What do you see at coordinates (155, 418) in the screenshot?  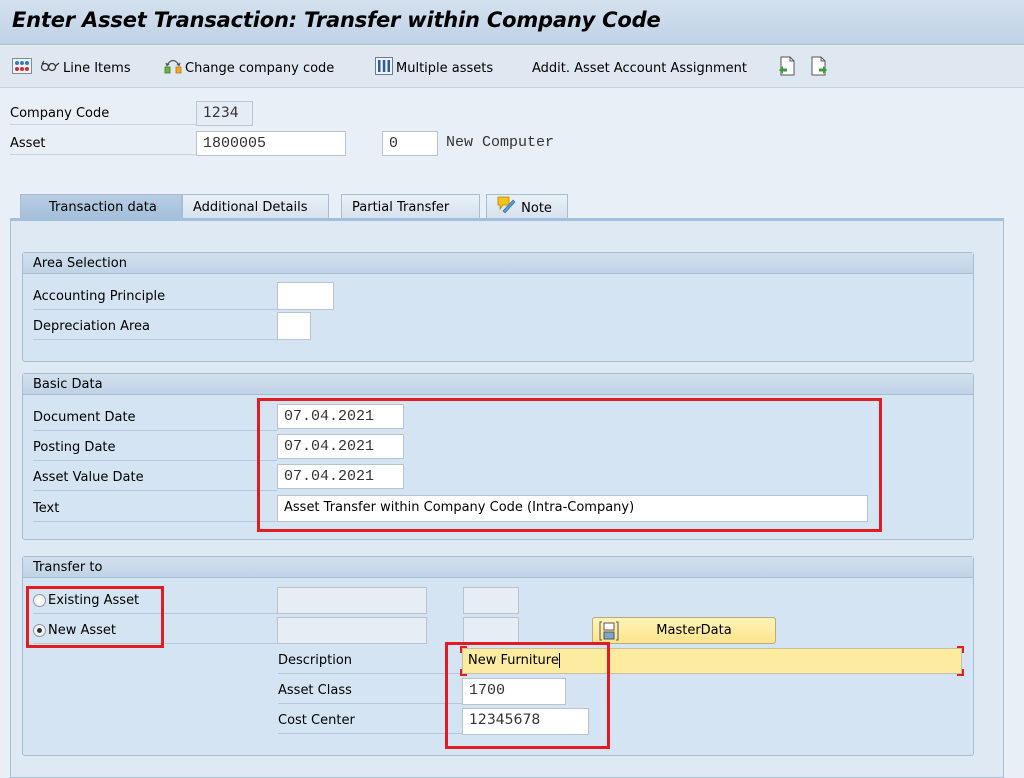 I see `document-date-label: Document Date` at bounding box center [155, 418].